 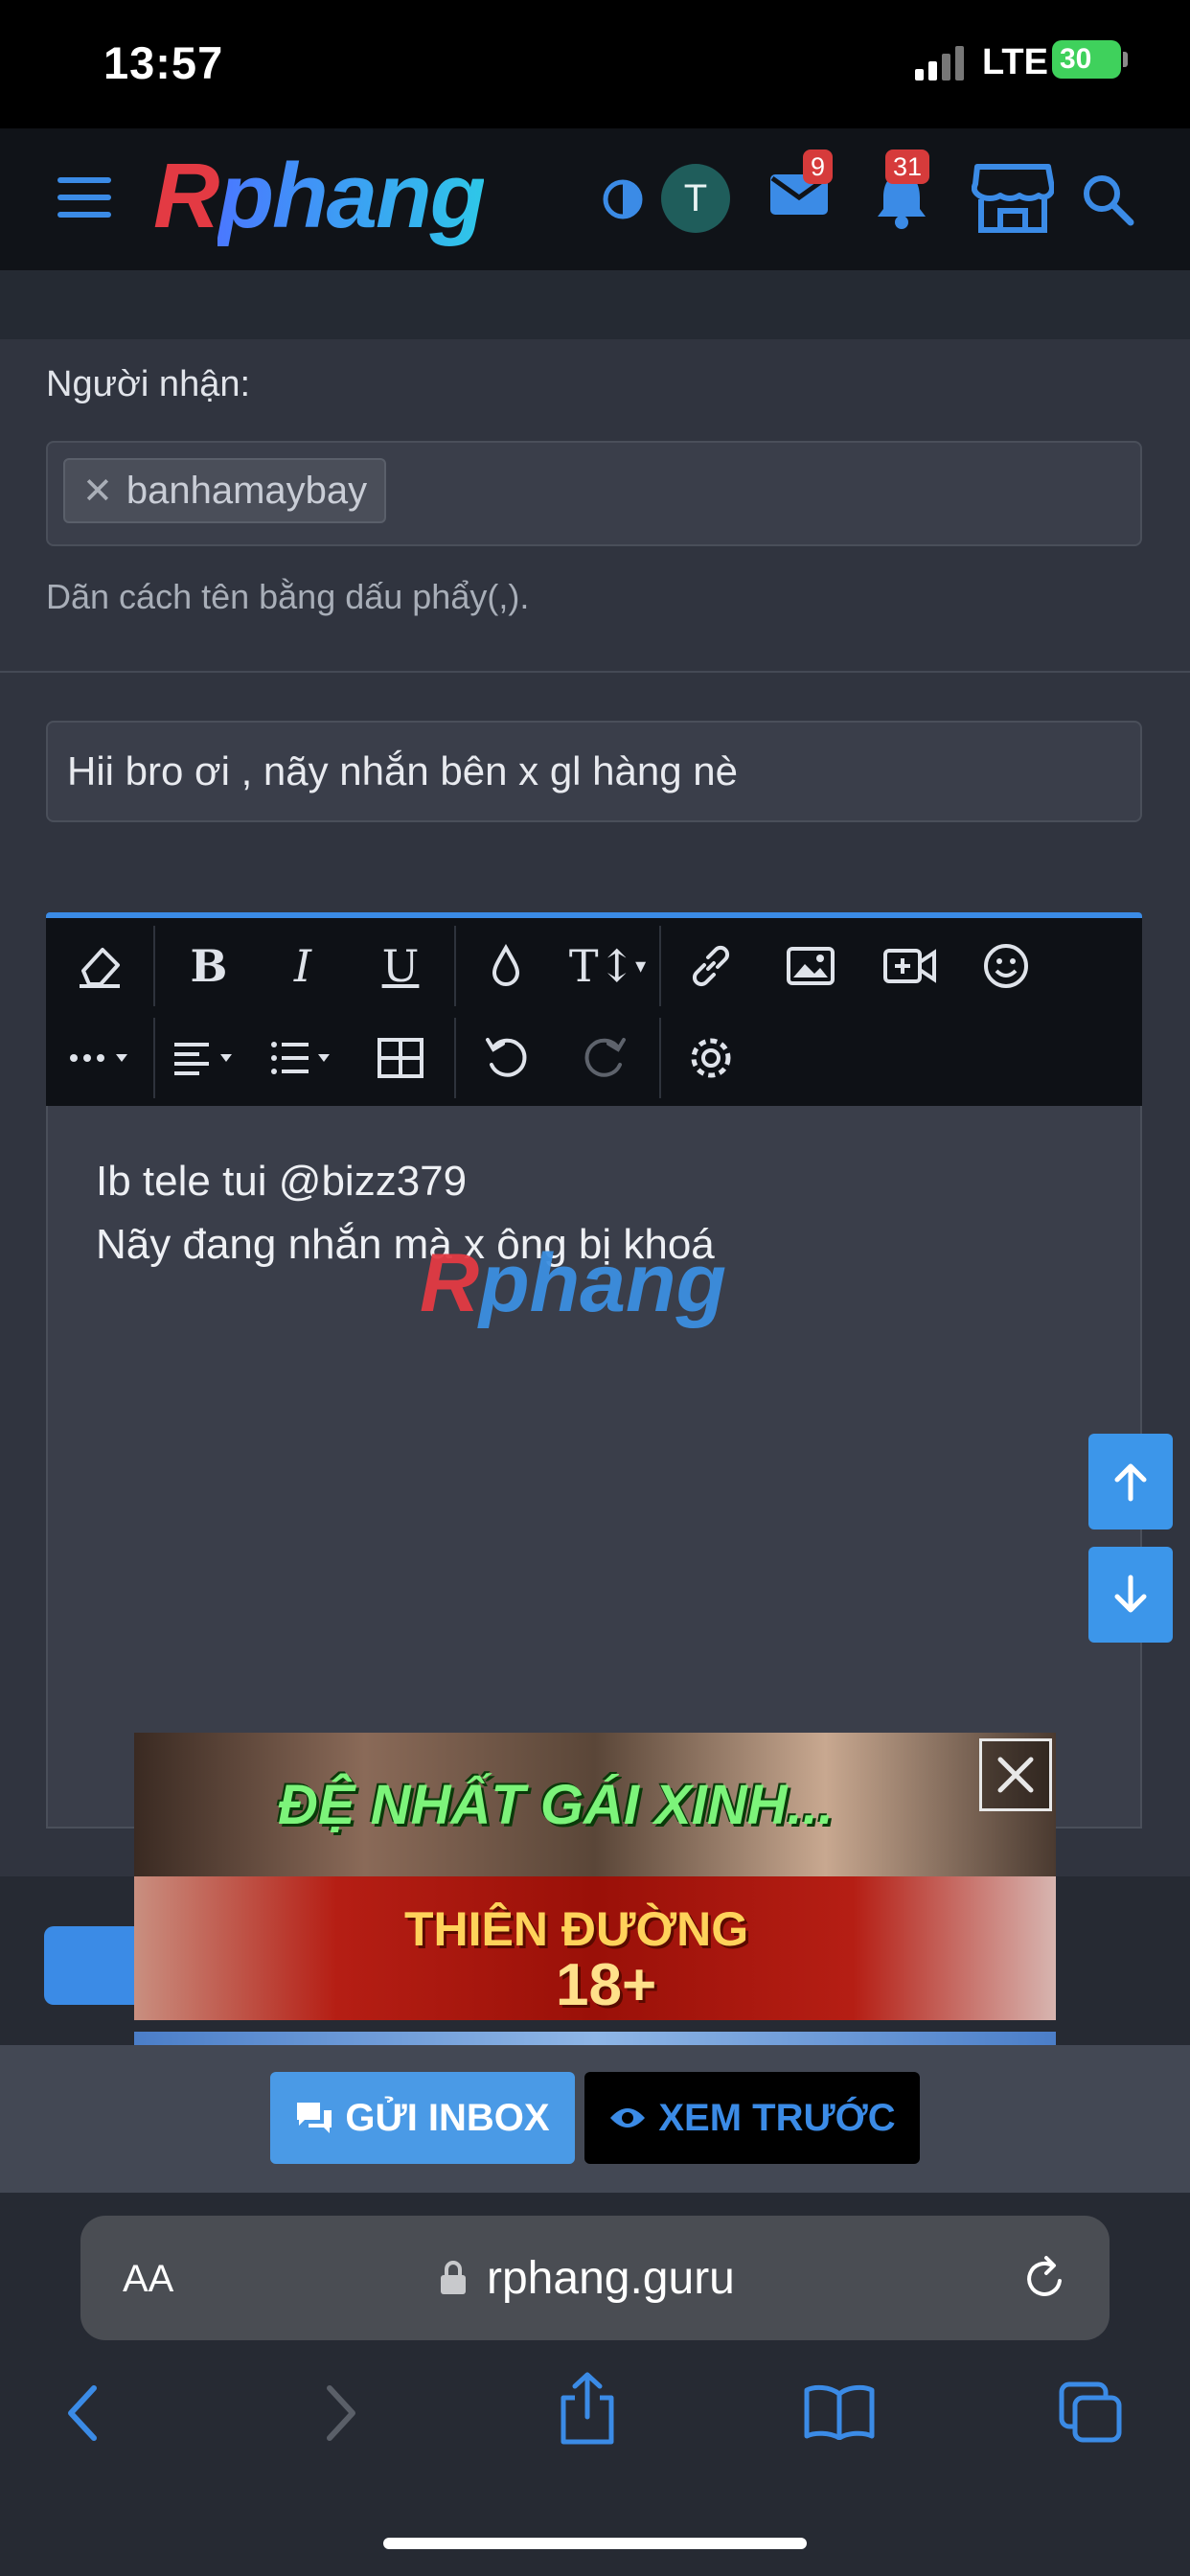 I want to click on send-inbox-label: GỬI INBOX, so click(x=448, y=2117).